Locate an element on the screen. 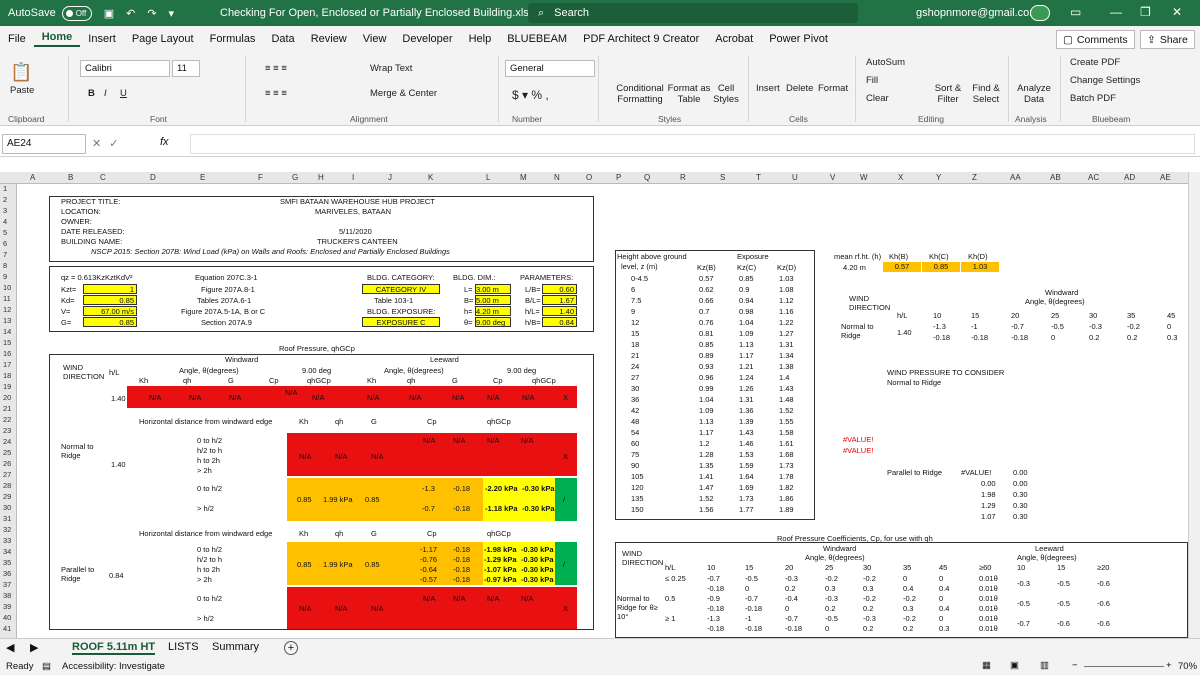  v-value: 67.00 m/s is located at coordinates (110, 311).